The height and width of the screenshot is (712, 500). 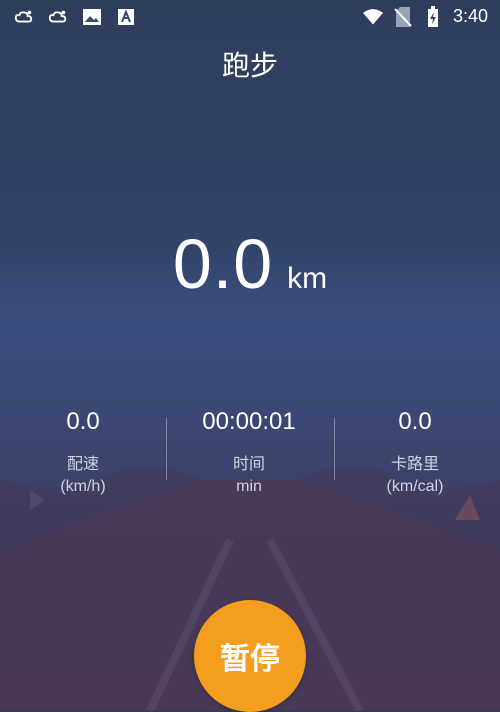 I want to click on pace-label: 配速, so click(x=82, y=463).